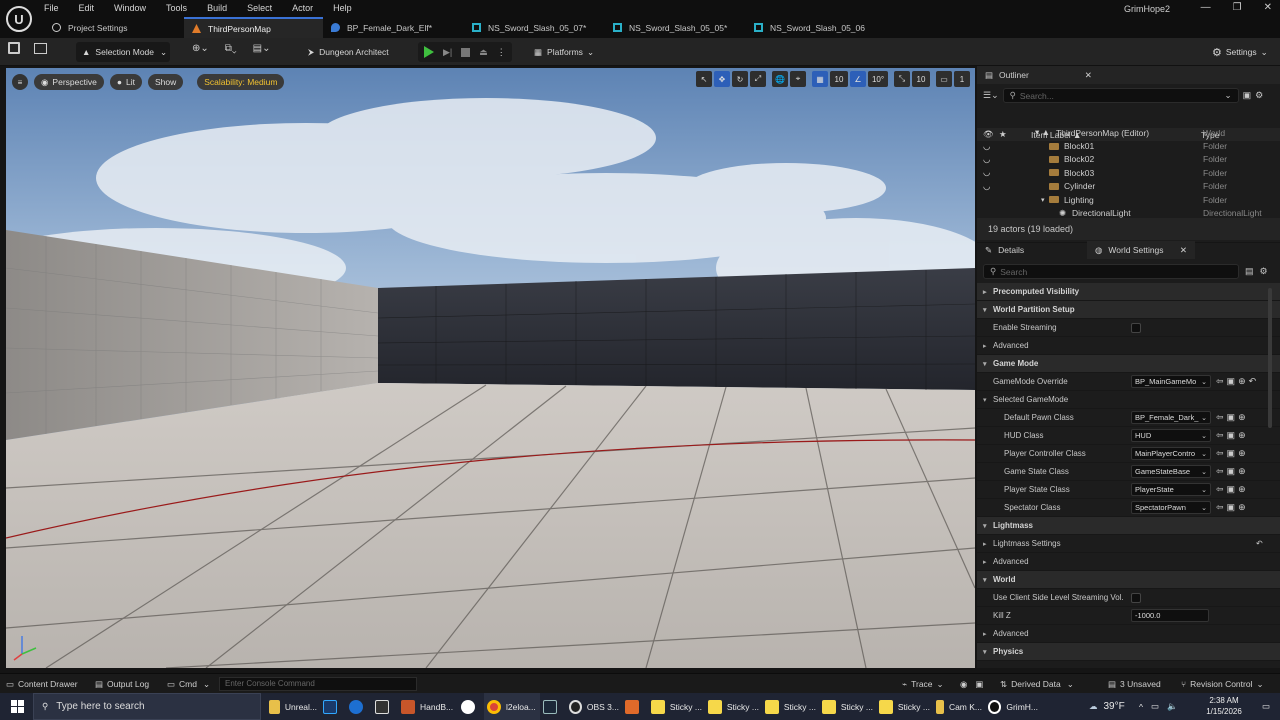  Describe the element at coordinates (1136, 327) in the screenshot. I see `enable-streaming-checkbox` at that location.